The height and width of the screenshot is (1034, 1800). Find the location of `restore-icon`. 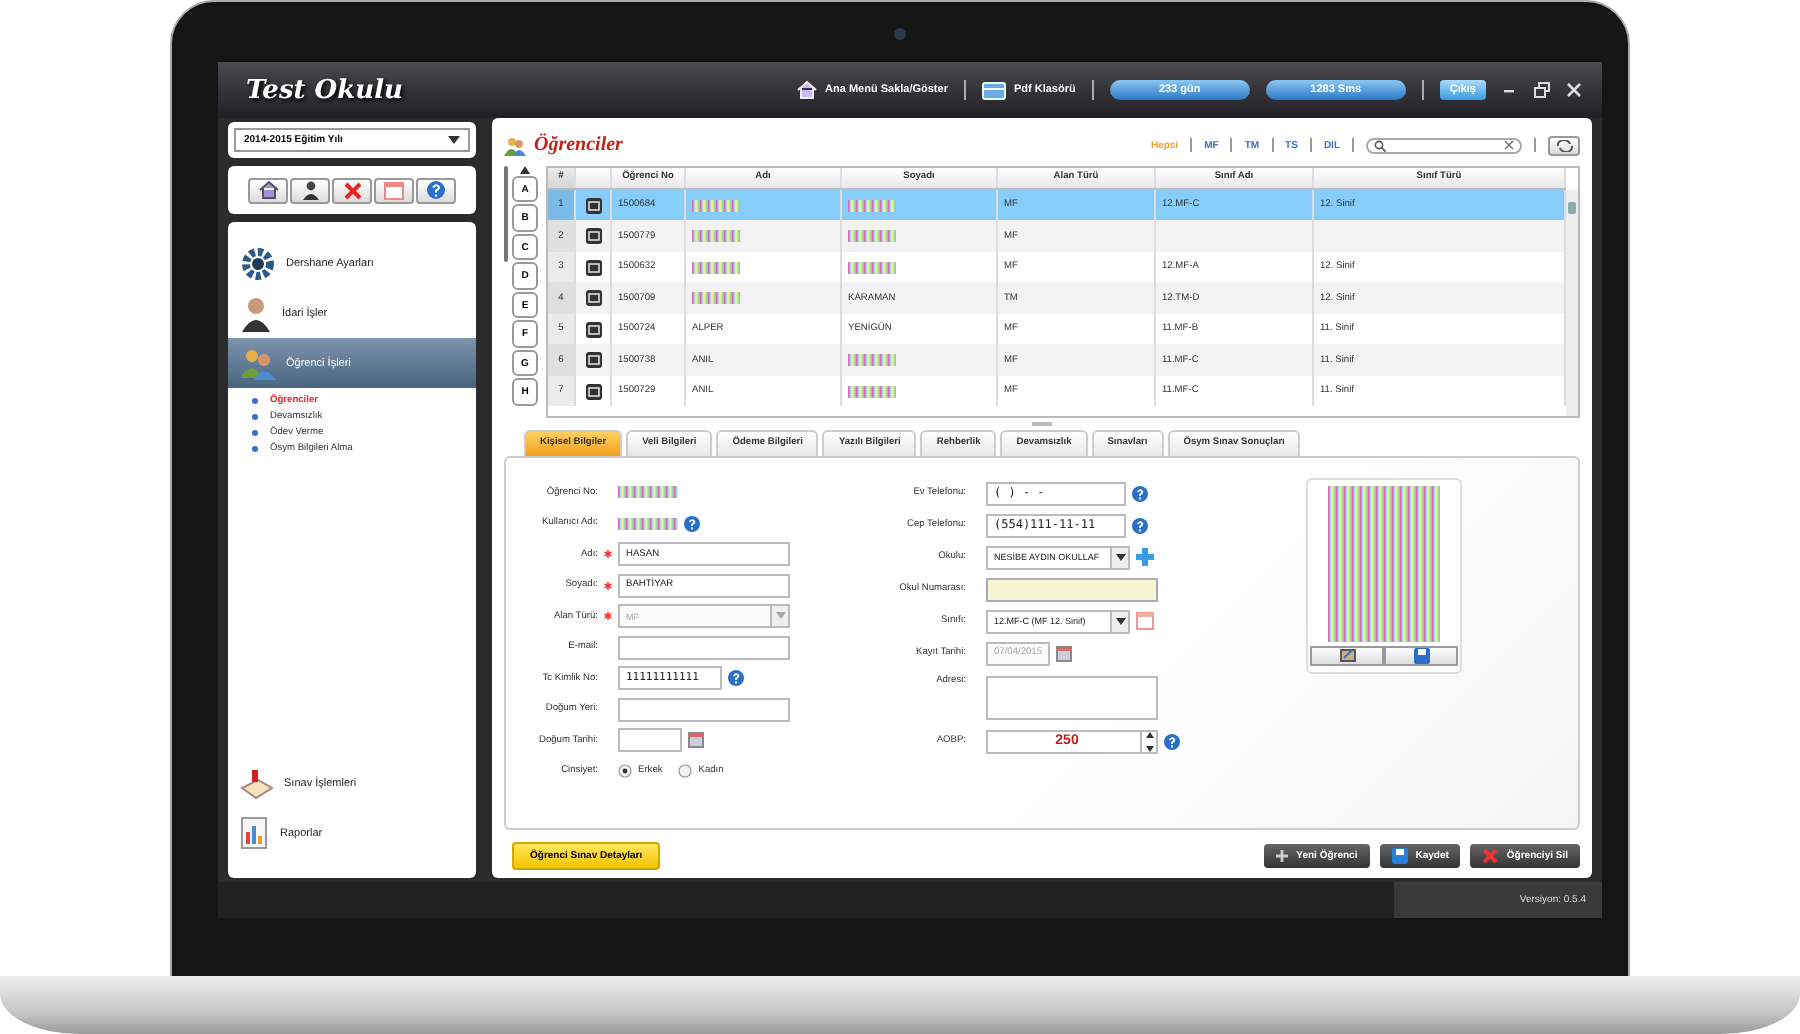

restore-icon is located at coordinates (1542, 90).